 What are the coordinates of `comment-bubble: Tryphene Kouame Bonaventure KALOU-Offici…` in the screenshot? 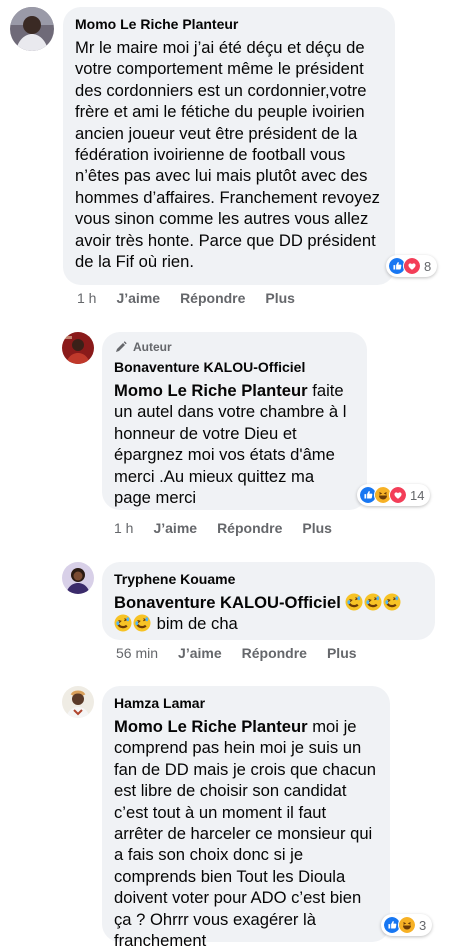 It's located at (268, 601).